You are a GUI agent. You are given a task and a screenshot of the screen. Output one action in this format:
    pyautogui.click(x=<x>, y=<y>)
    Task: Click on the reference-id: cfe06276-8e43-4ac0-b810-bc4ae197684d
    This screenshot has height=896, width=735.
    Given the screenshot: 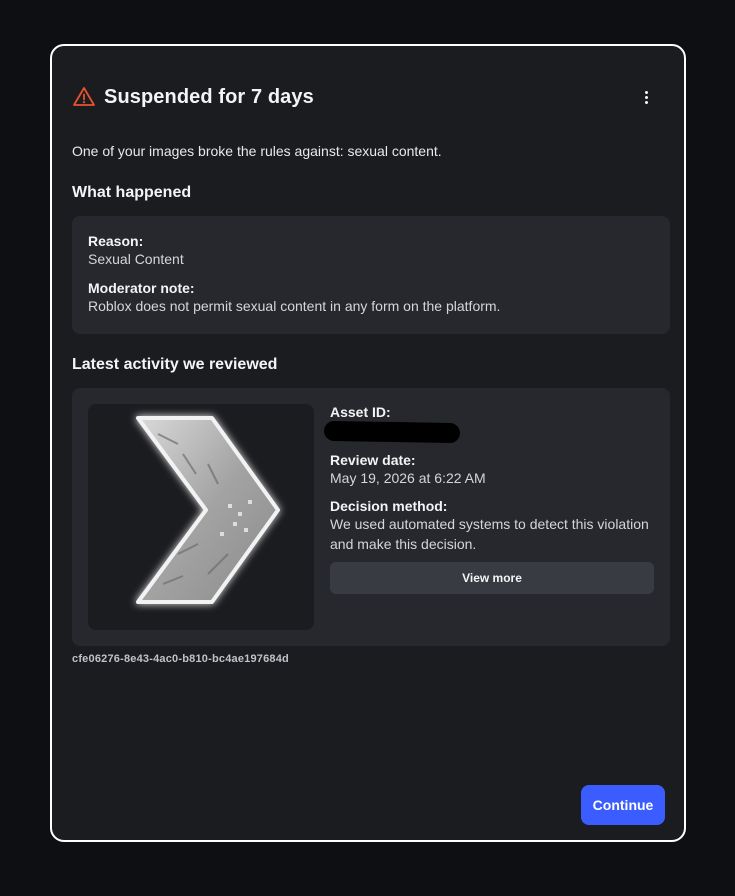 What is the action you would take?
    pyautogui.click(x=180, y=659)
    